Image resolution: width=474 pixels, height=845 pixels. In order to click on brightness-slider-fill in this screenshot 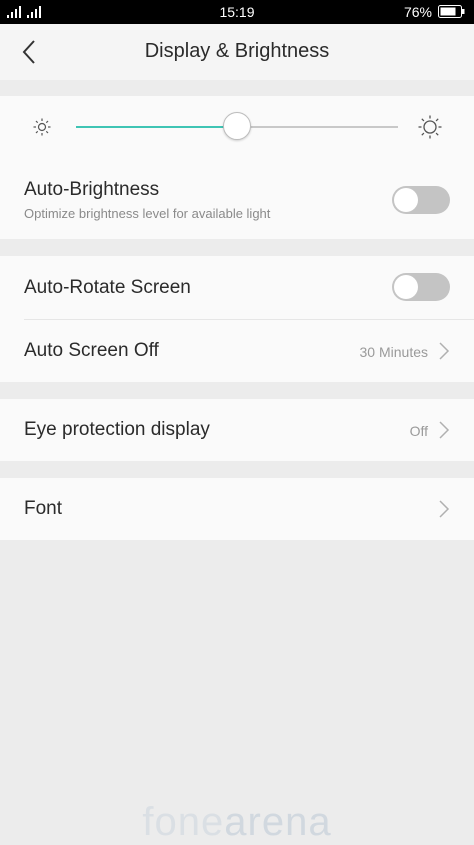, I will do `click(156, 127)`.